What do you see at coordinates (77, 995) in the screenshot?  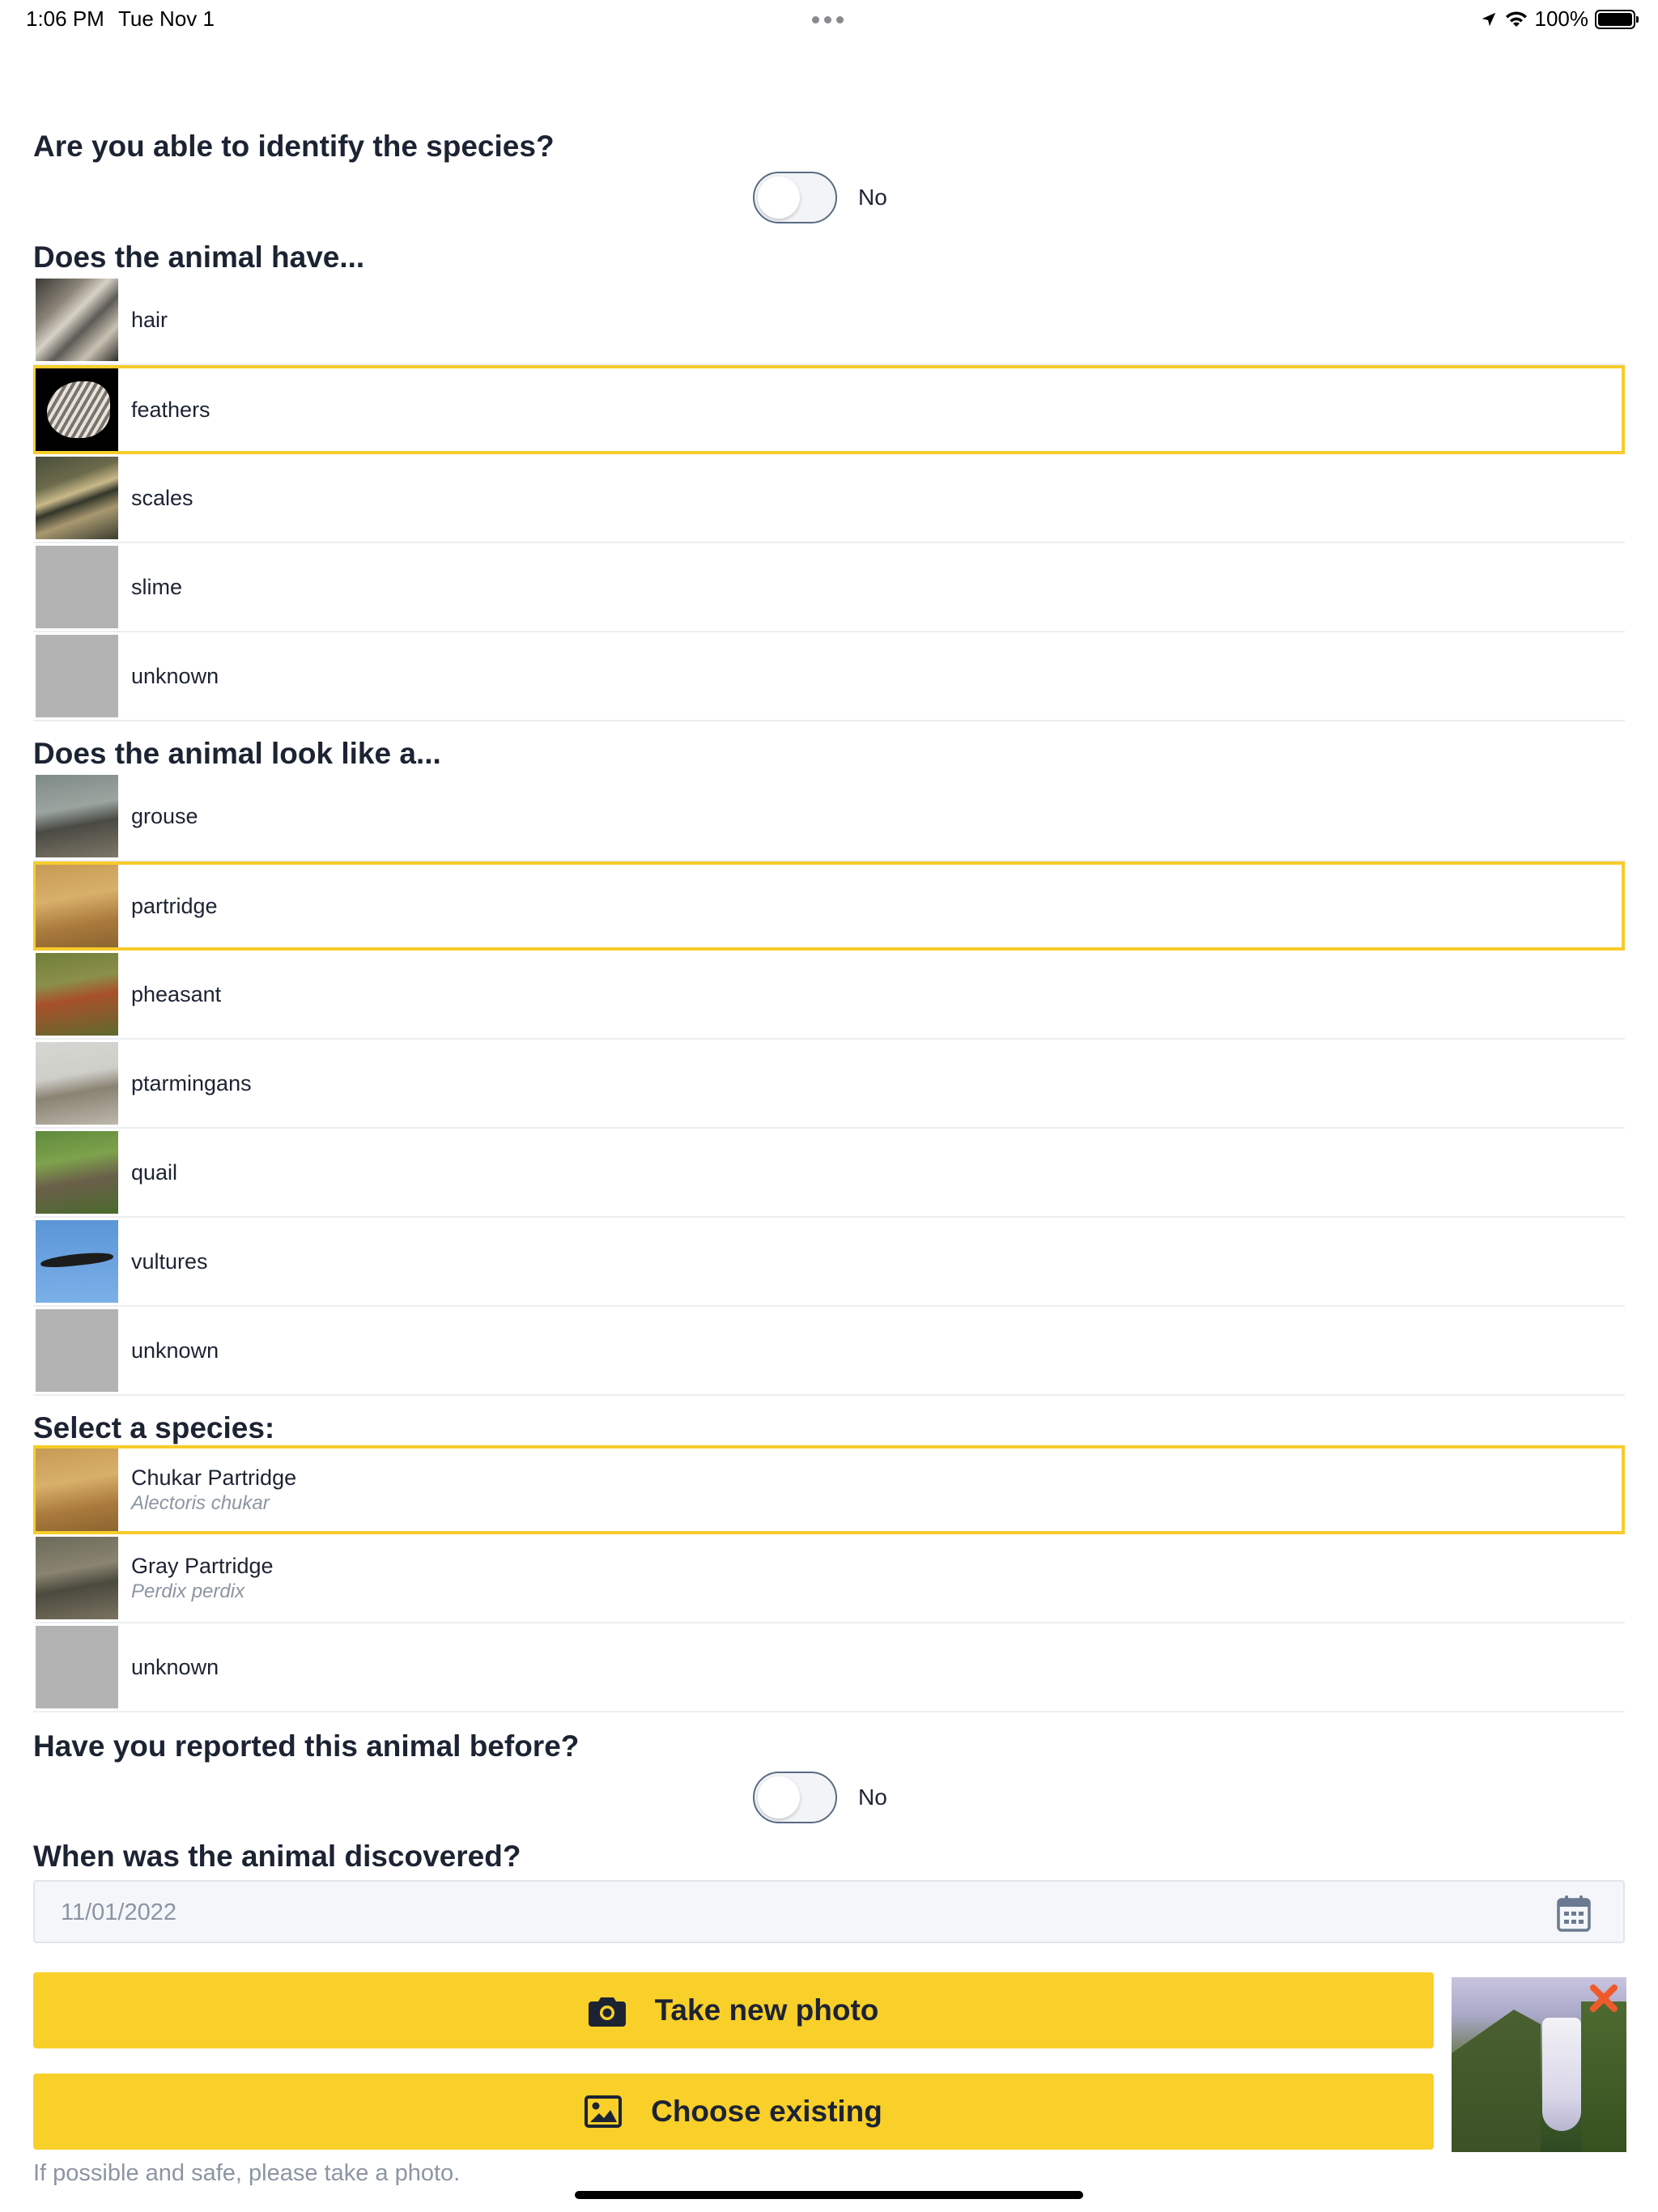 I see `pheasant-thumbnail` at bounding box center [77, 995].